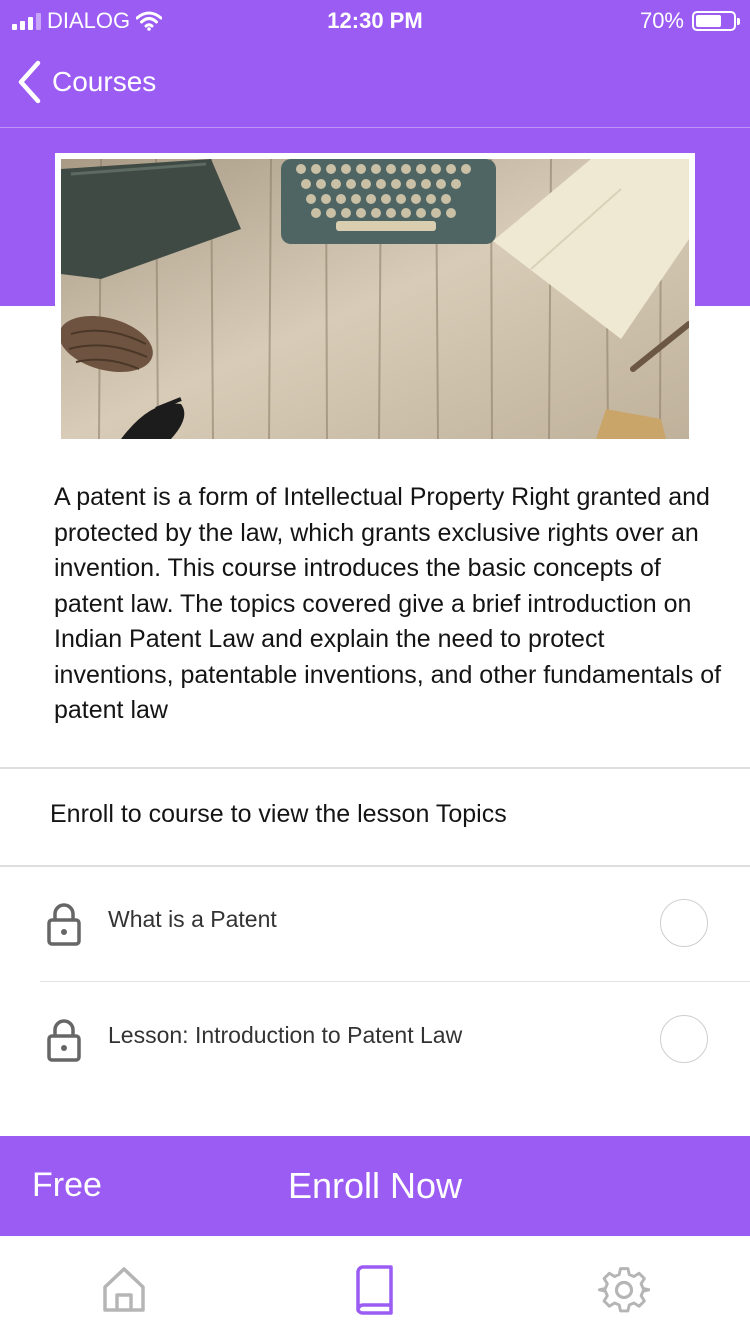 The height and width of the screenshot is (1334, 750). I want to click on lesson-title: What is a Patent, so click(192, 919).